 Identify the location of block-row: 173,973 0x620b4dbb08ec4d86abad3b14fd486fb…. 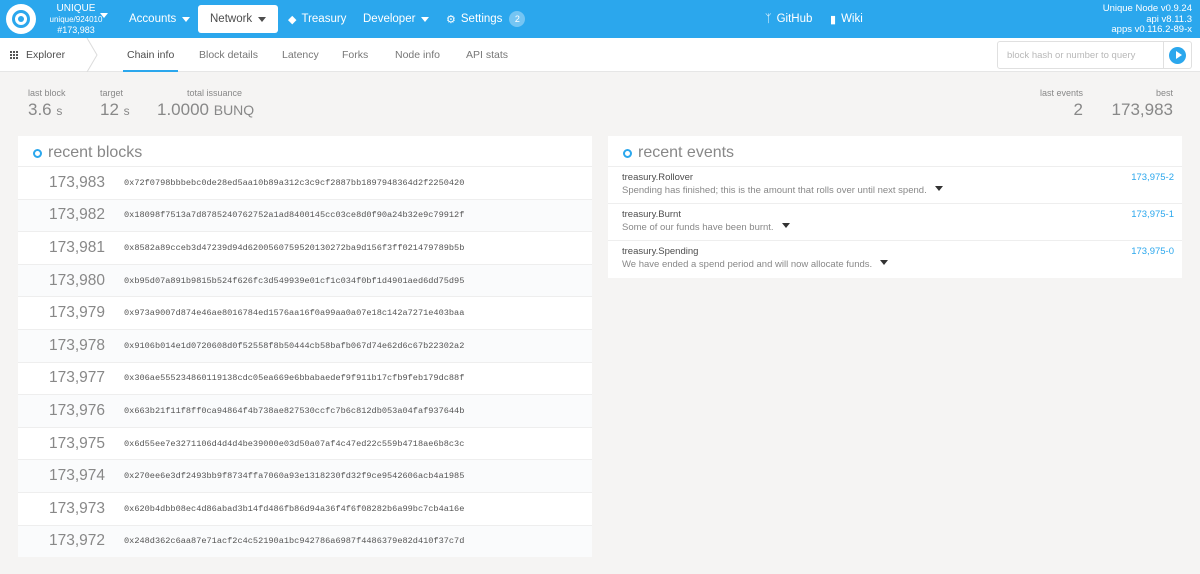
(305, 508).